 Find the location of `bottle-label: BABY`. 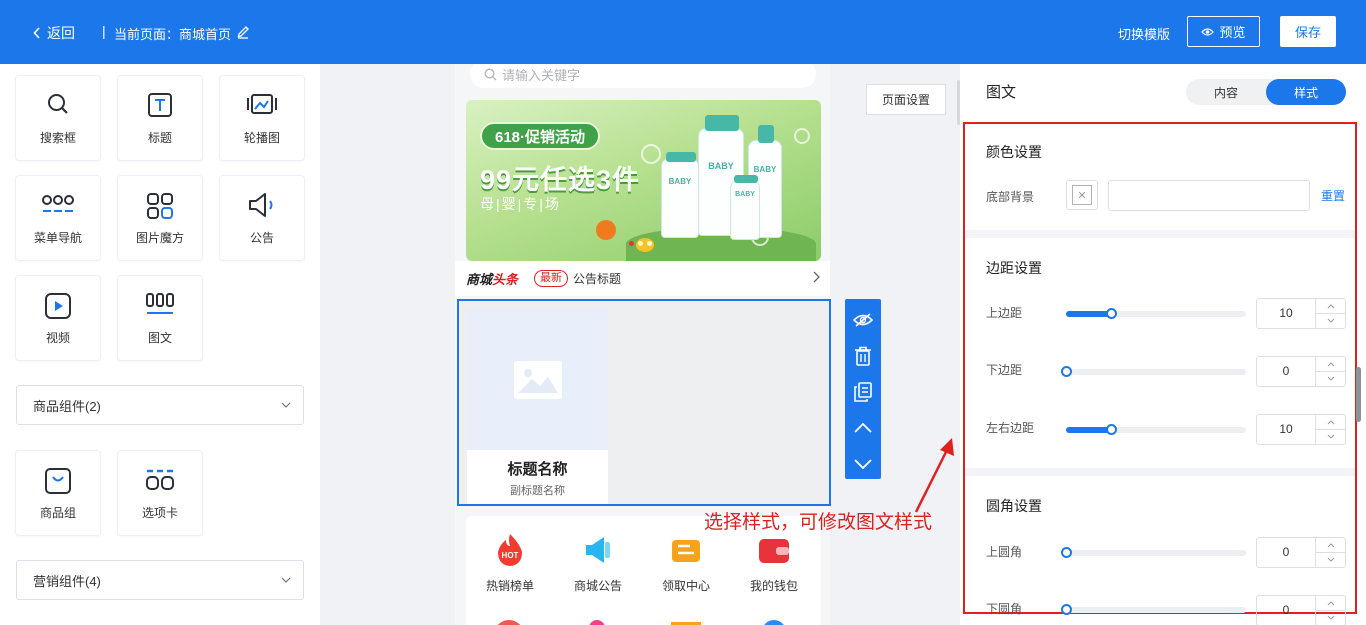

bottle-label: BABY is located at coordinates (721, 166).